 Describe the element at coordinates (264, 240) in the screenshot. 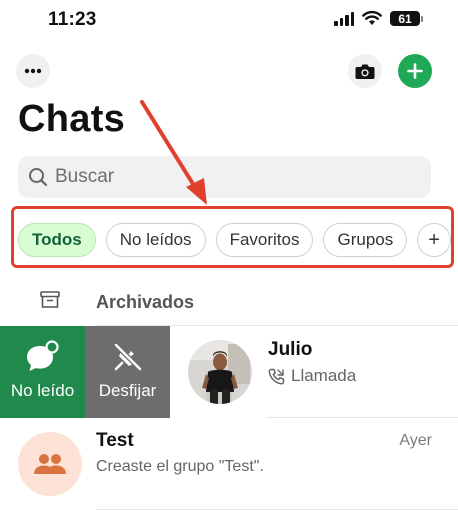

I see `filter-chip-favoritos: Favoritos` at that location.